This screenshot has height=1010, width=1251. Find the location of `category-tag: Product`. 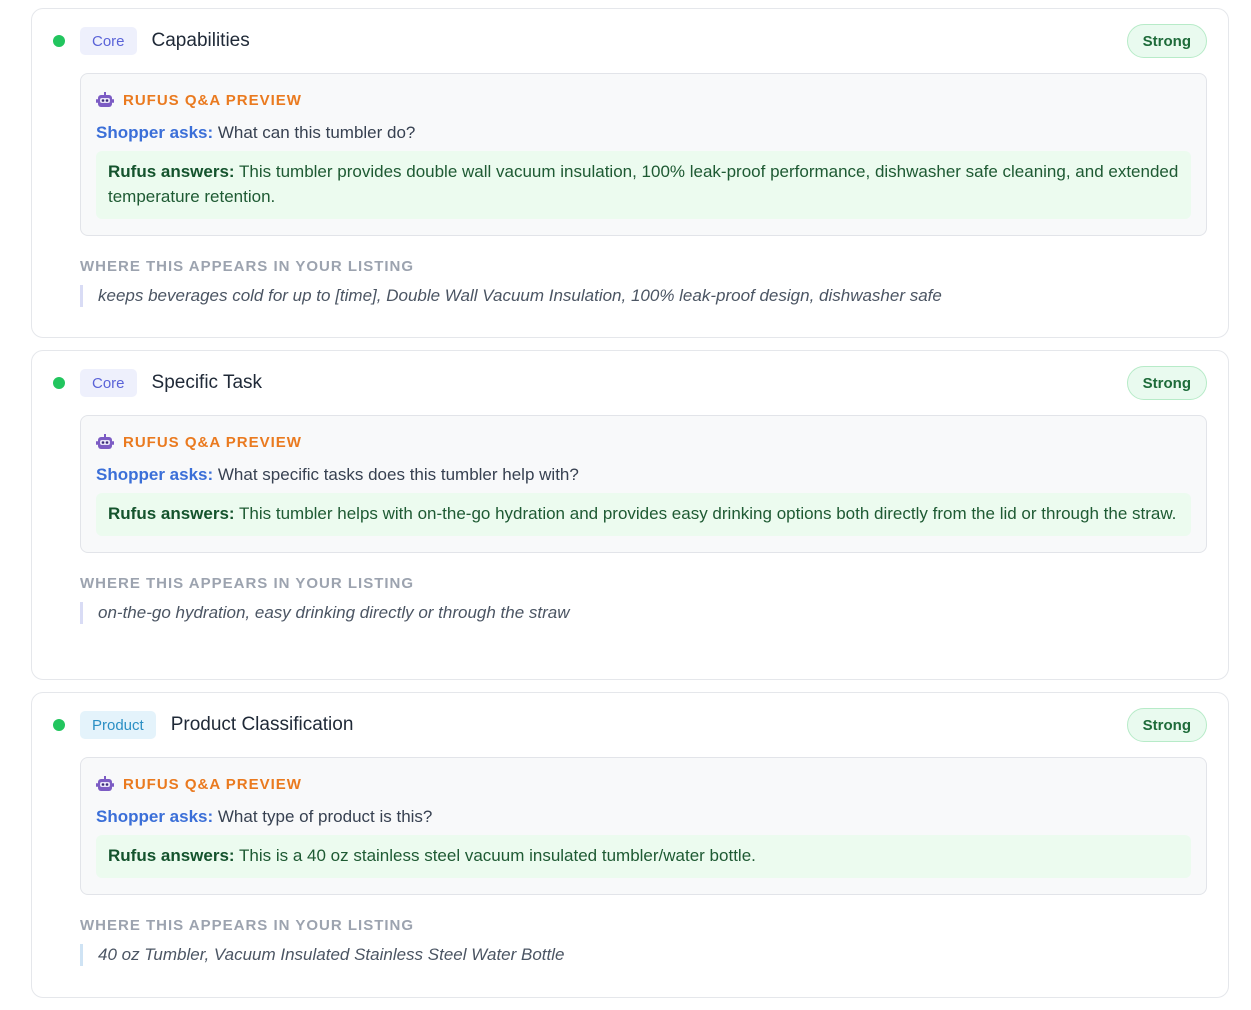

category-tag: Product is located at coordinates (118, 725).